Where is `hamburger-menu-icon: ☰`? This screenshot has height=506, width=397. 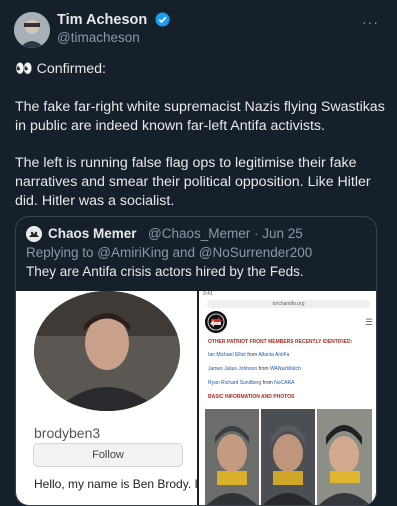 hamburger-menu-icon: ☰ is located at coordinates (369, 322).